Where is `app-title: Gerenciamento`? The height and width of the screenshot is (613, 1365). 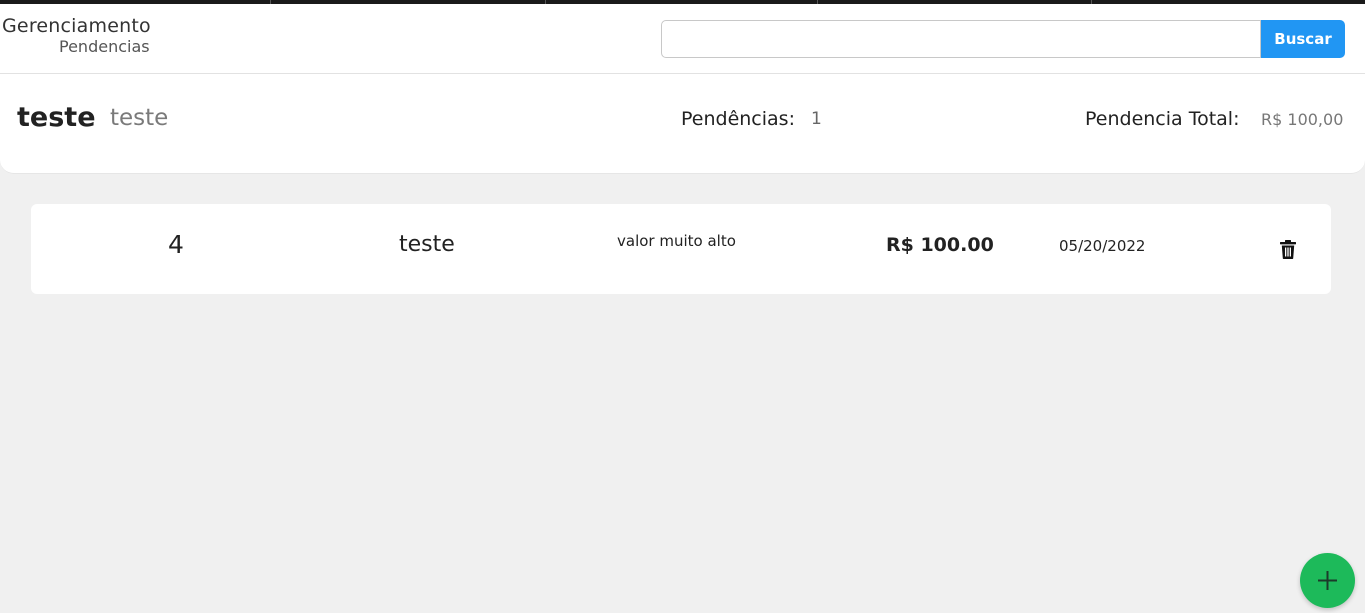
app-title: Gerenciamento is located at coordinates (76, 26).